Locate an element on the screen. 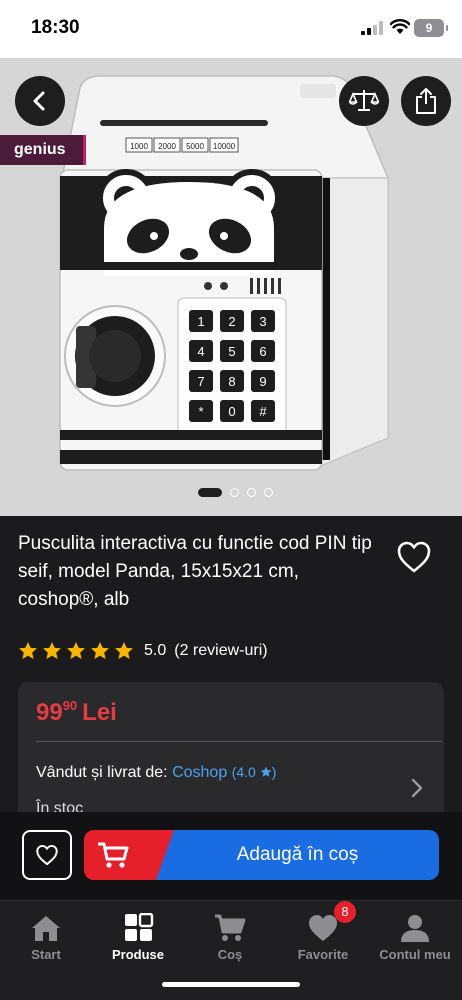 The width and height of the screenshot is (462, 1000). scale-icon is located at coordinates (364, 100).